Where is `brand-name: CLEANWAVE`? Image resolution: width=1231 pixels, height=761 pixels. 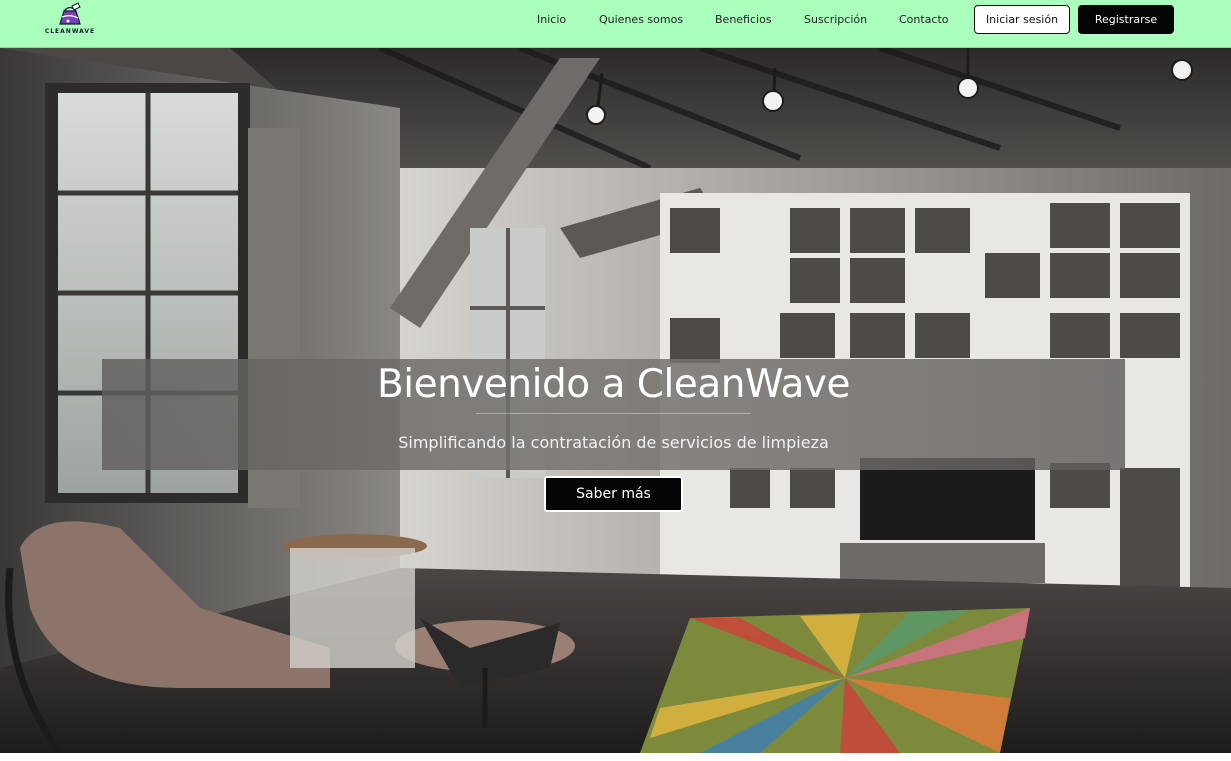 brand-name: CLEANWAVE is located at coordinates (70, 31).